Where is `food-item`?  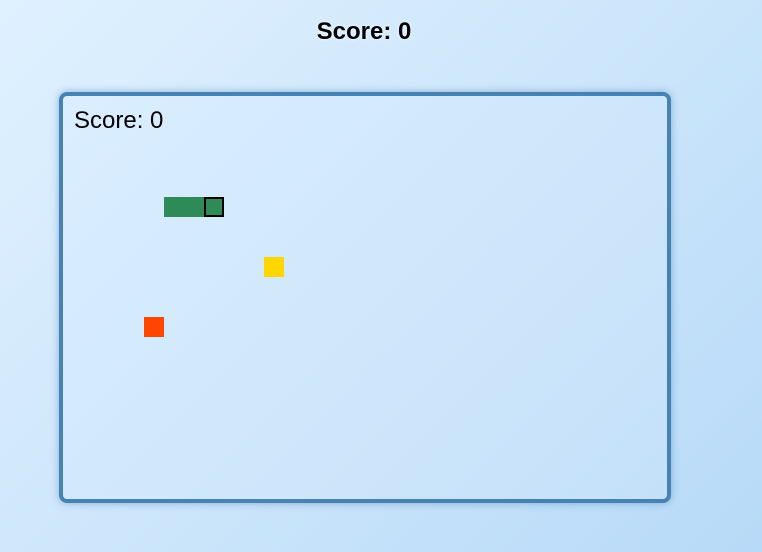
food-item is located at coordinates (274, 267).